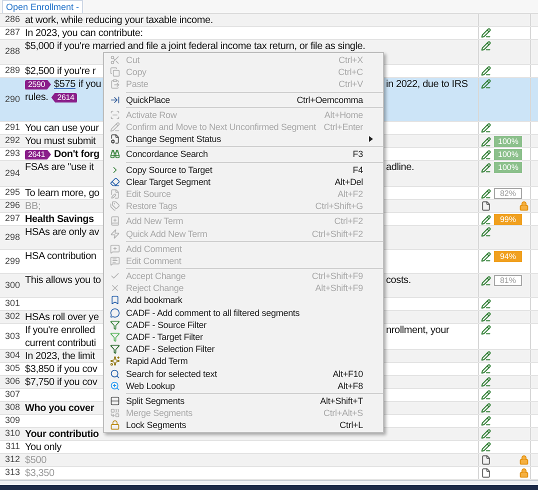 This screenshot has height=490, width=538. What do you see at coordinates (62, 434) in the screenshot?
I see `segment-text: Your contributio` at bounding box center [62, 434].